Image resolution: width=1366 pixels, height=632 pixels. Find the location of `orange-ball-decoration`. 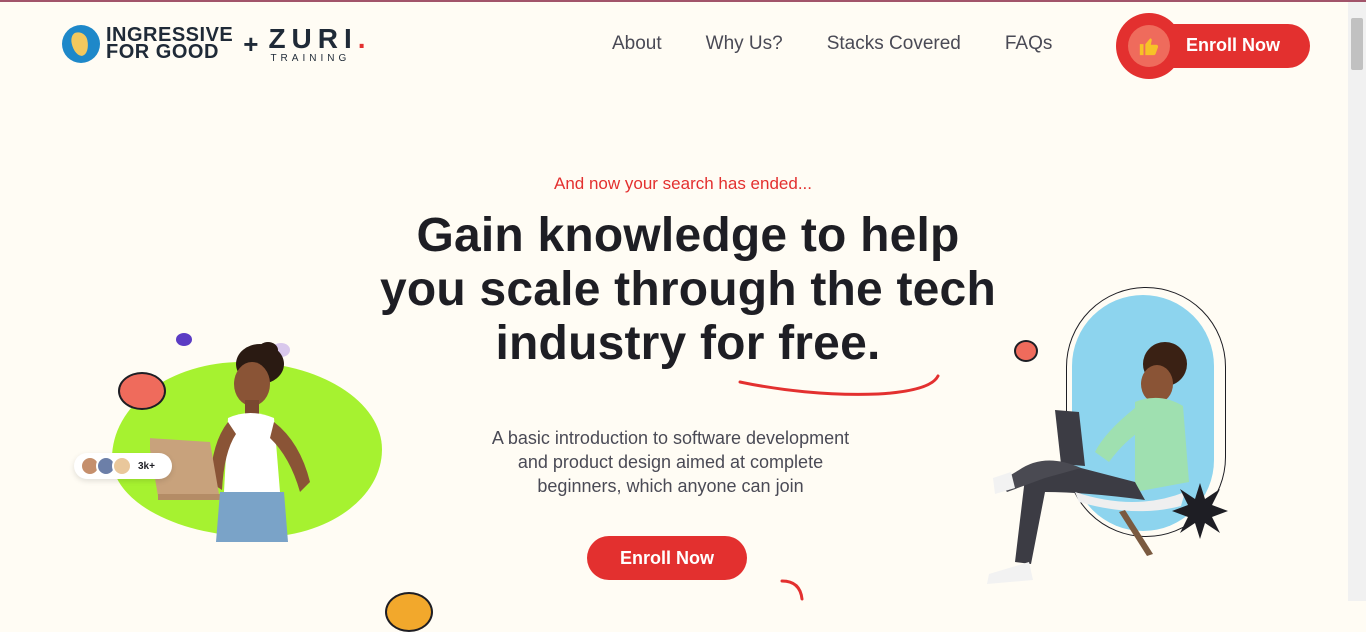

orange-ball-decoration is located at coordinates (409, 612).